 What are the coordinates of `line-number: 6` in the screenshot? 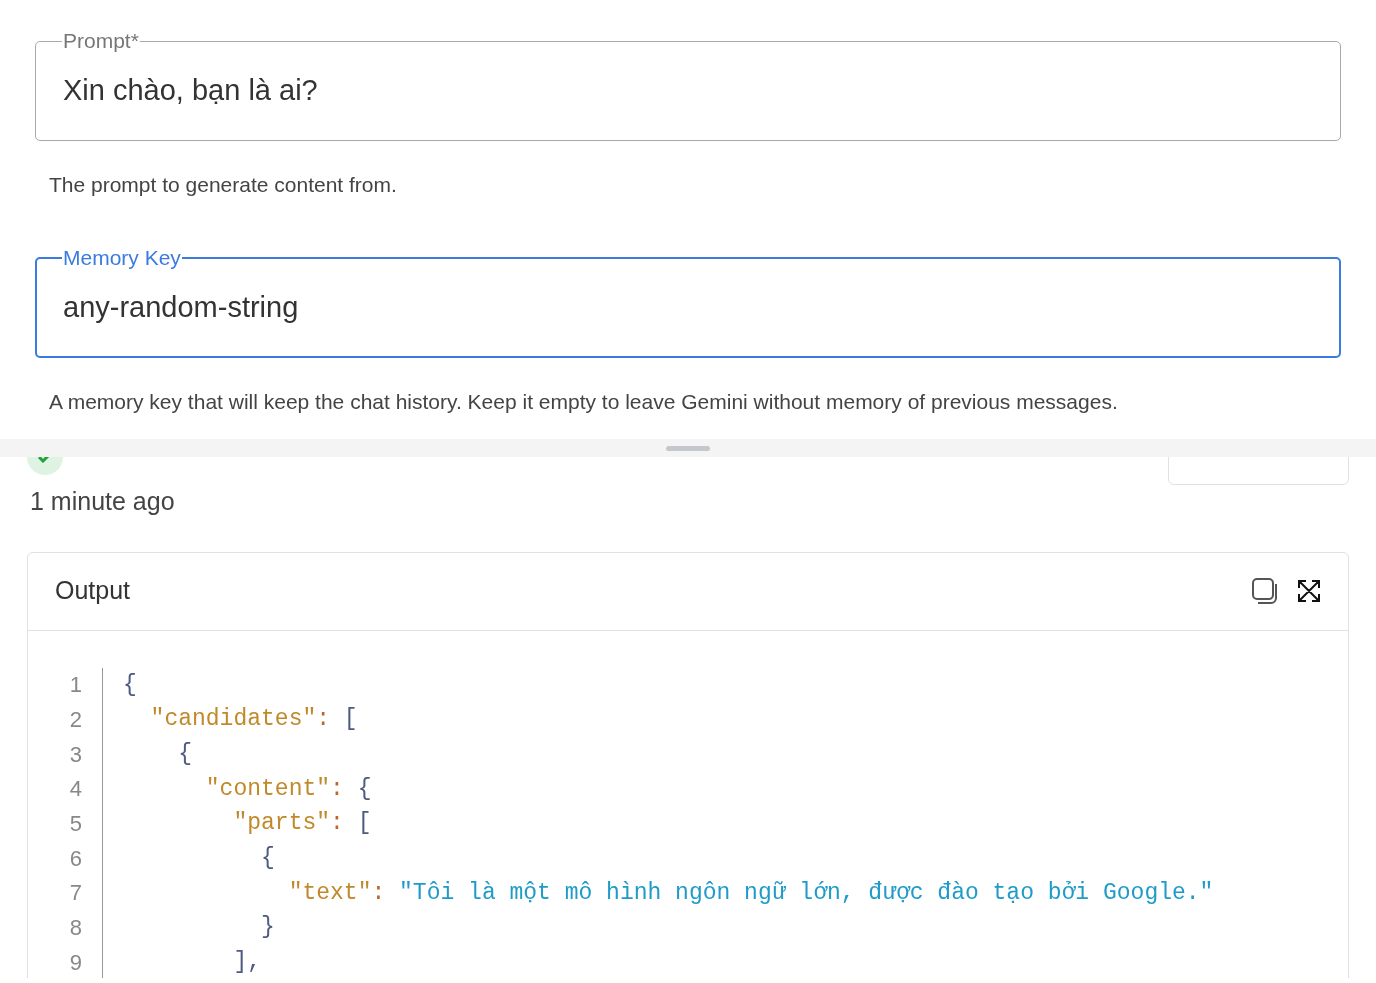 It's located at (75, 858).